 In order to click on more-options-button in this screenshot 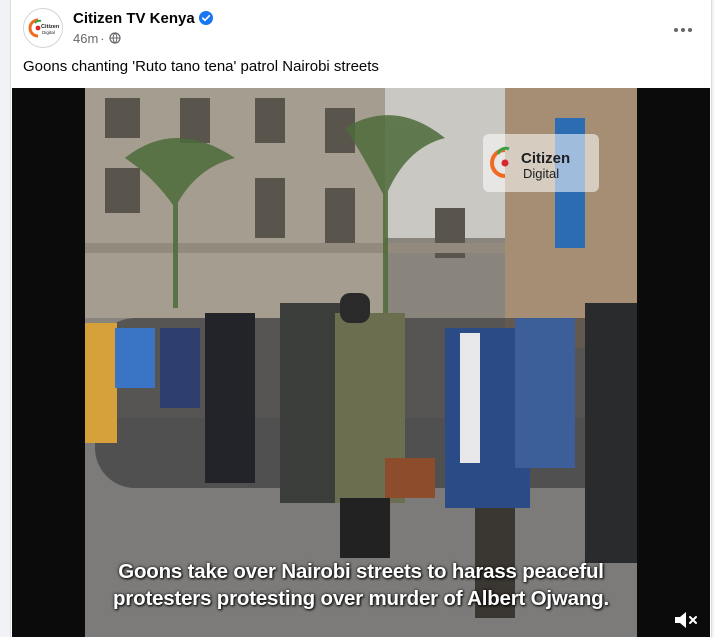, I will do `click(683, 30)`.